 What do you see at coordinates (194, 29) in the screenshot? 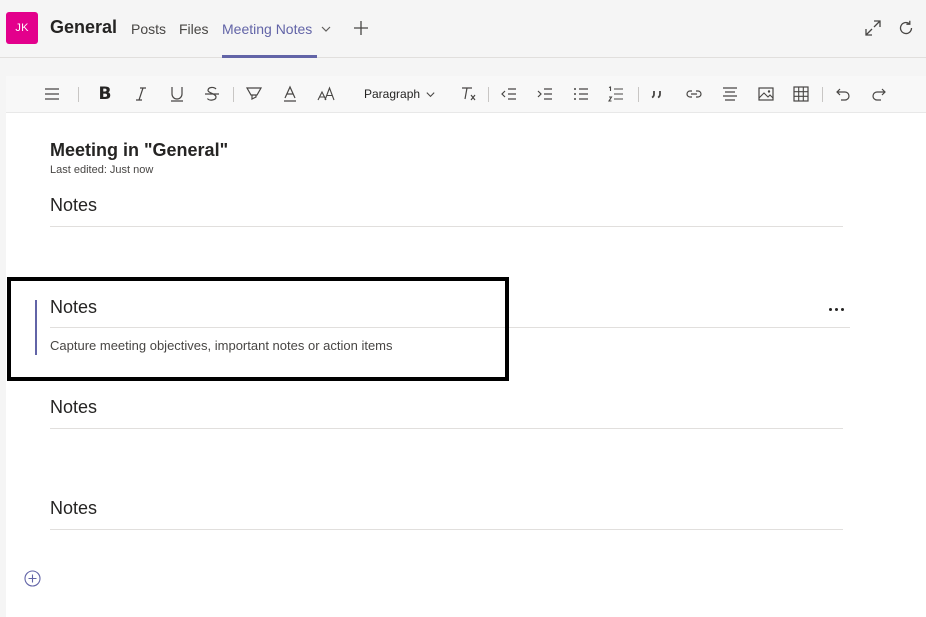
I see `tab-files: Files` at bounding box center [194, 29].